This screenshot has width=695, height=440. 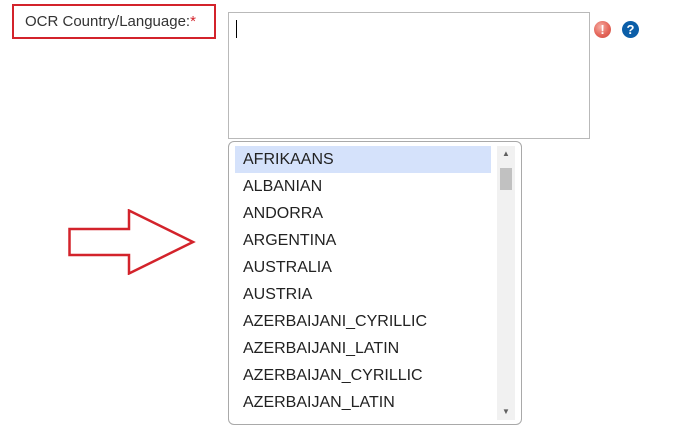 I want to click on field-label: OCR Country/Language:, so click(x=108, y=21).